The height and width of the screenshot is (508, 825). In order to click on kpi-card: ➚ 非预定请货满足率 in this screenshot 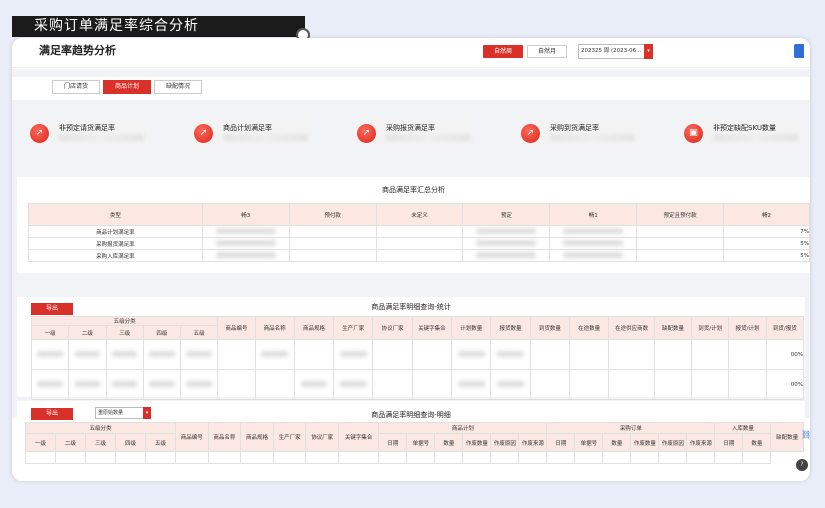, I will do `click(88, 135)`.